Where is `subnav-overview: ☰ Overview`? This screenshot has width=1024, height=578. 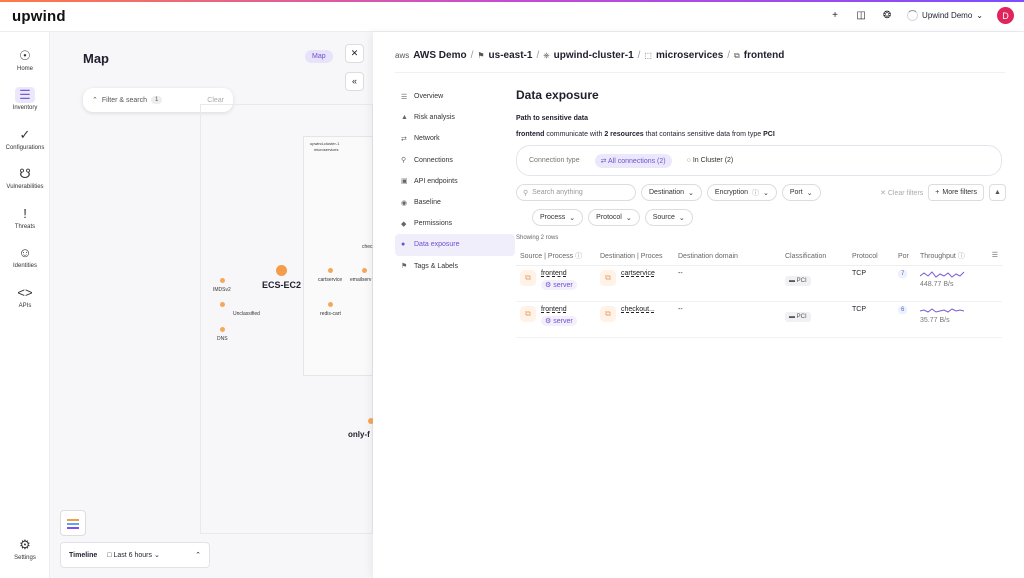 subnav-overview: ☰ Overview is located at coordinates (455, 96).